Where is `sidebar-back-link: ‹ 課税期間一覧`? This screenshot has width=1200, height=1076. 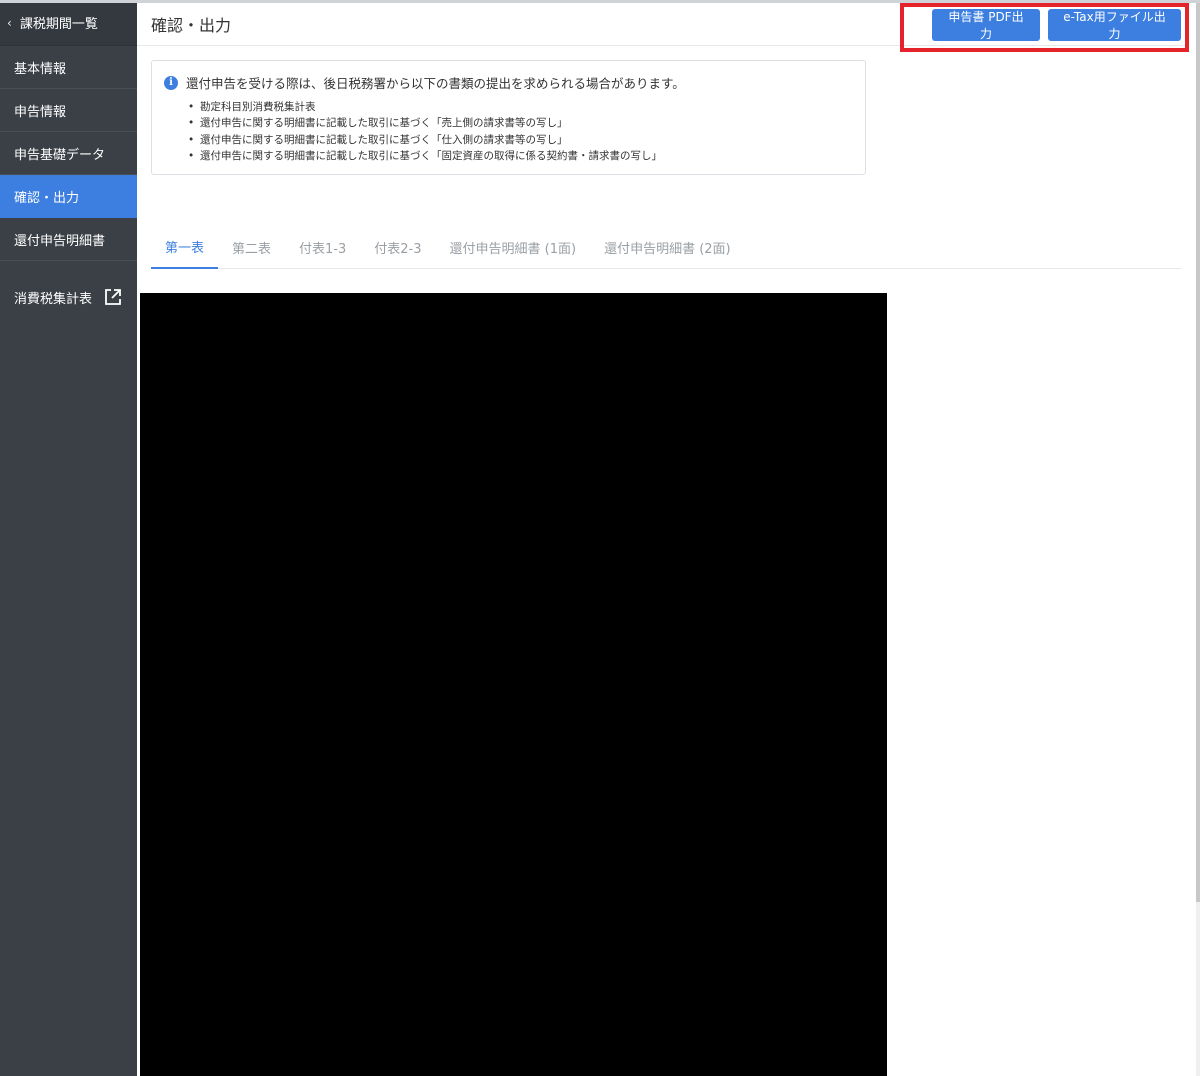 sidebar-back-link: ‹ 課税期間一覧 is located at coordinates (68, 23).